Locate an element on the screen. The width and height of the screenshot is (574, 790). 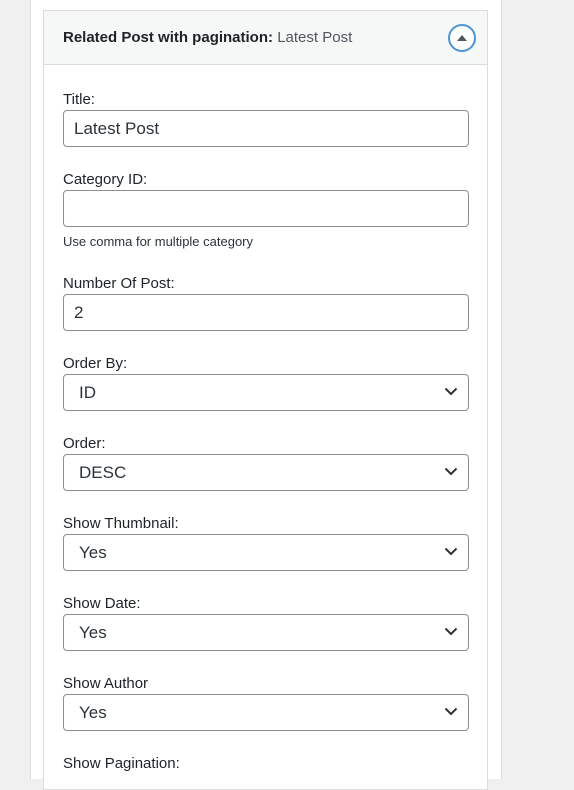
number-of-post-field: Number Of Post: is located at coordinates (266, 290).